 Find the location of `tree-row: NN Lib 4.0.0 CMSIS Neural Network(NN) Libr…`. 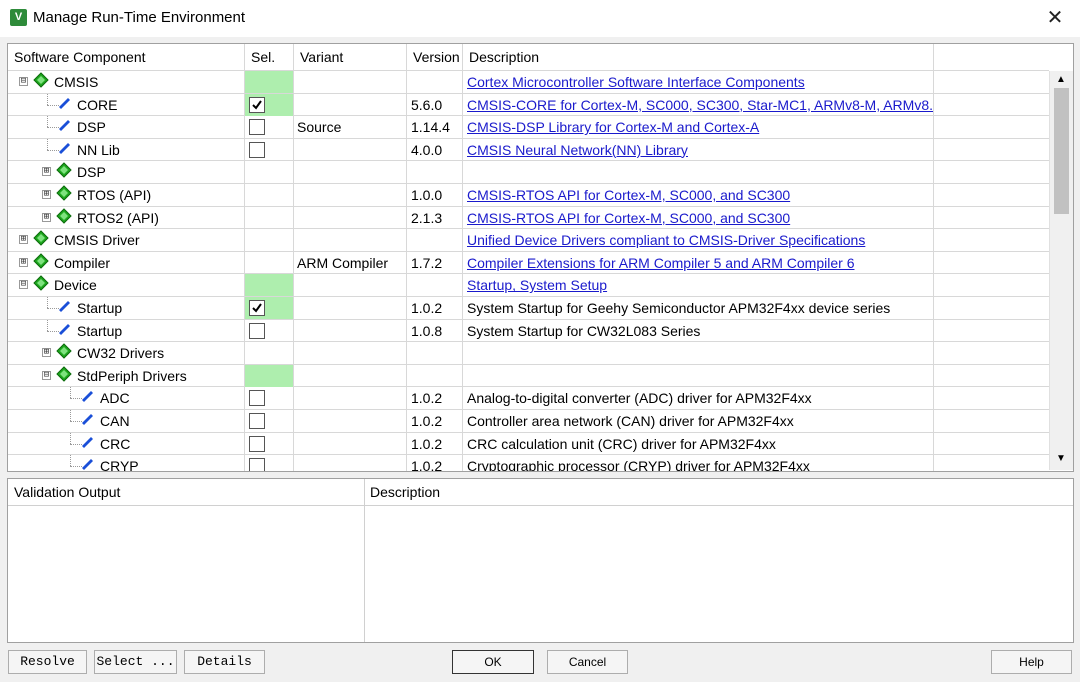

tree-row: NN Lib 4.0.0 CMSIS Neural Network(NN) Libr… is located at coordinates (528, 150).